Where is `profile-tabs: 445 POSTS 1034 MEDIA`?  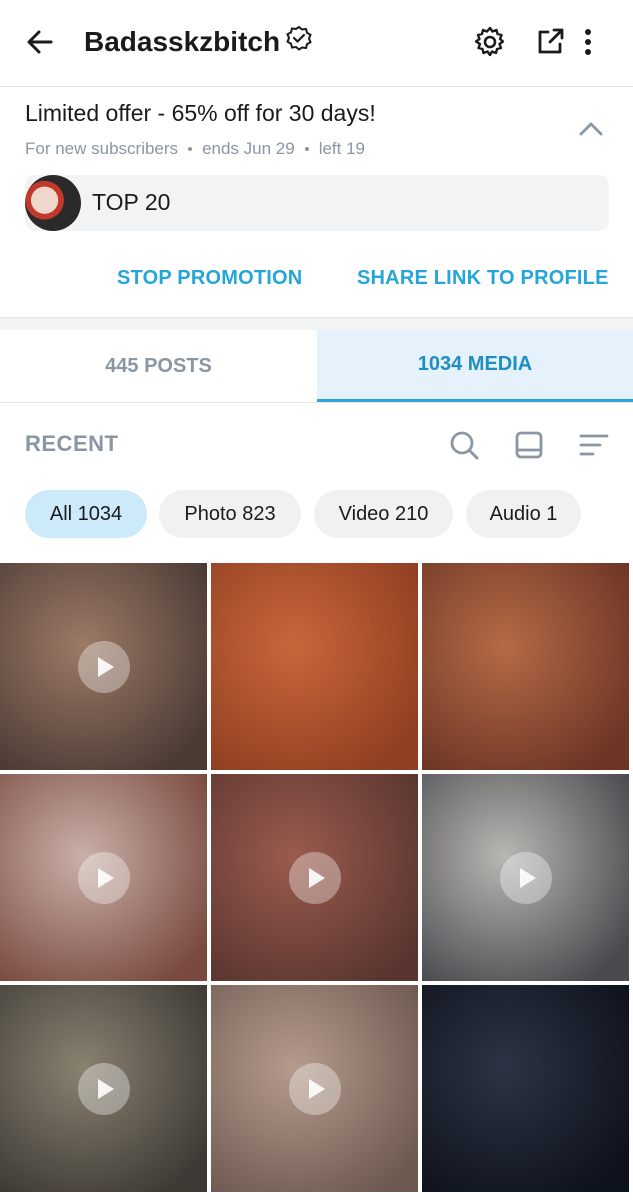 profile-tabs: 445 POSTS 1034 MEDIA is located at coordinates (316, 366).